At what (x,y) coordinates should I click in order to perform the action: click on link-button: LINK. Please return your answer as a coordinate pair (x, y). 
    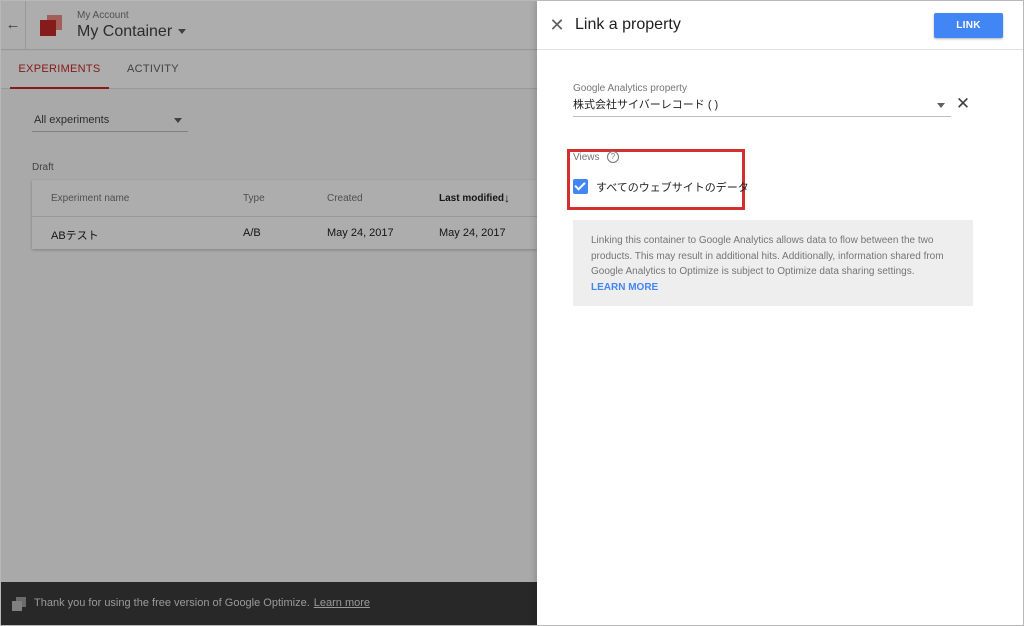
    Looking at the image, I should click on (968, 25).